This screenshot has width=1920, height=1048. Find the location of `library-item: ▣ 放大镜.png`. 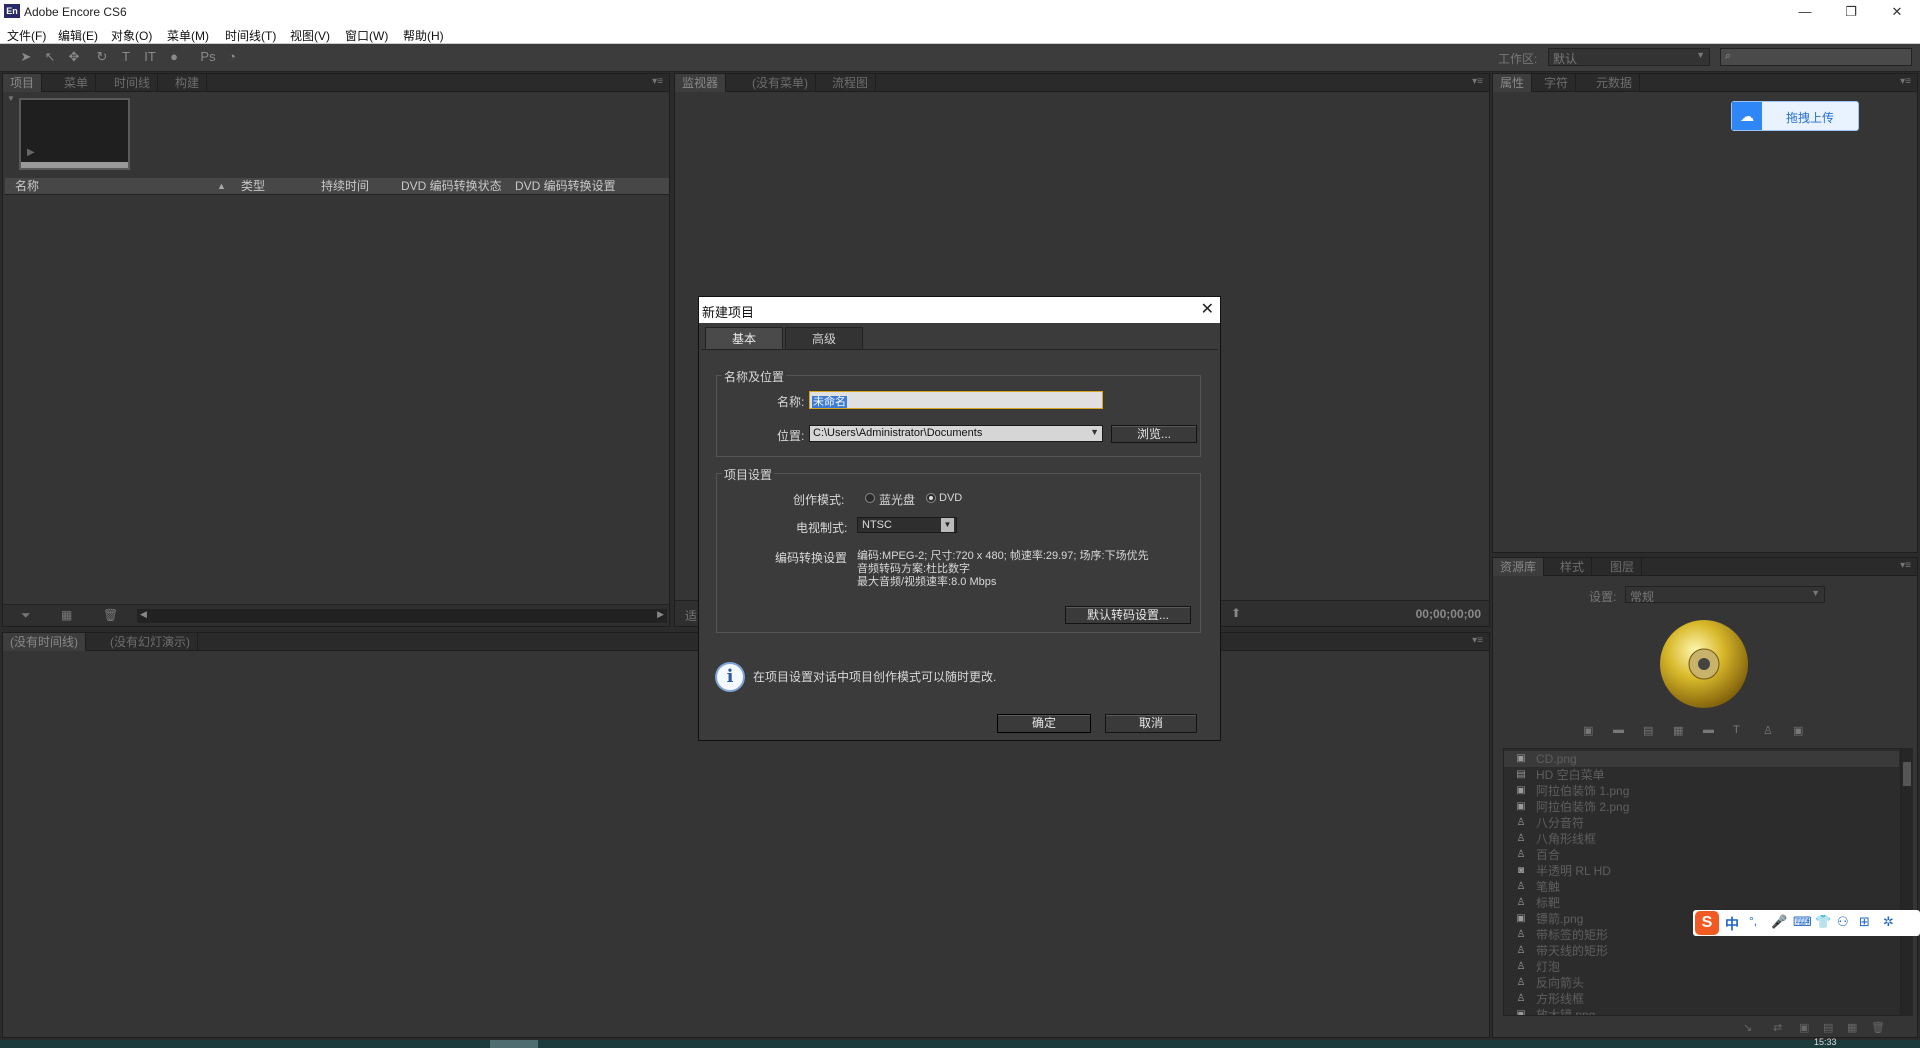

library-item: ▣ 放大镜.png is located at coordinates (1701, 1011).